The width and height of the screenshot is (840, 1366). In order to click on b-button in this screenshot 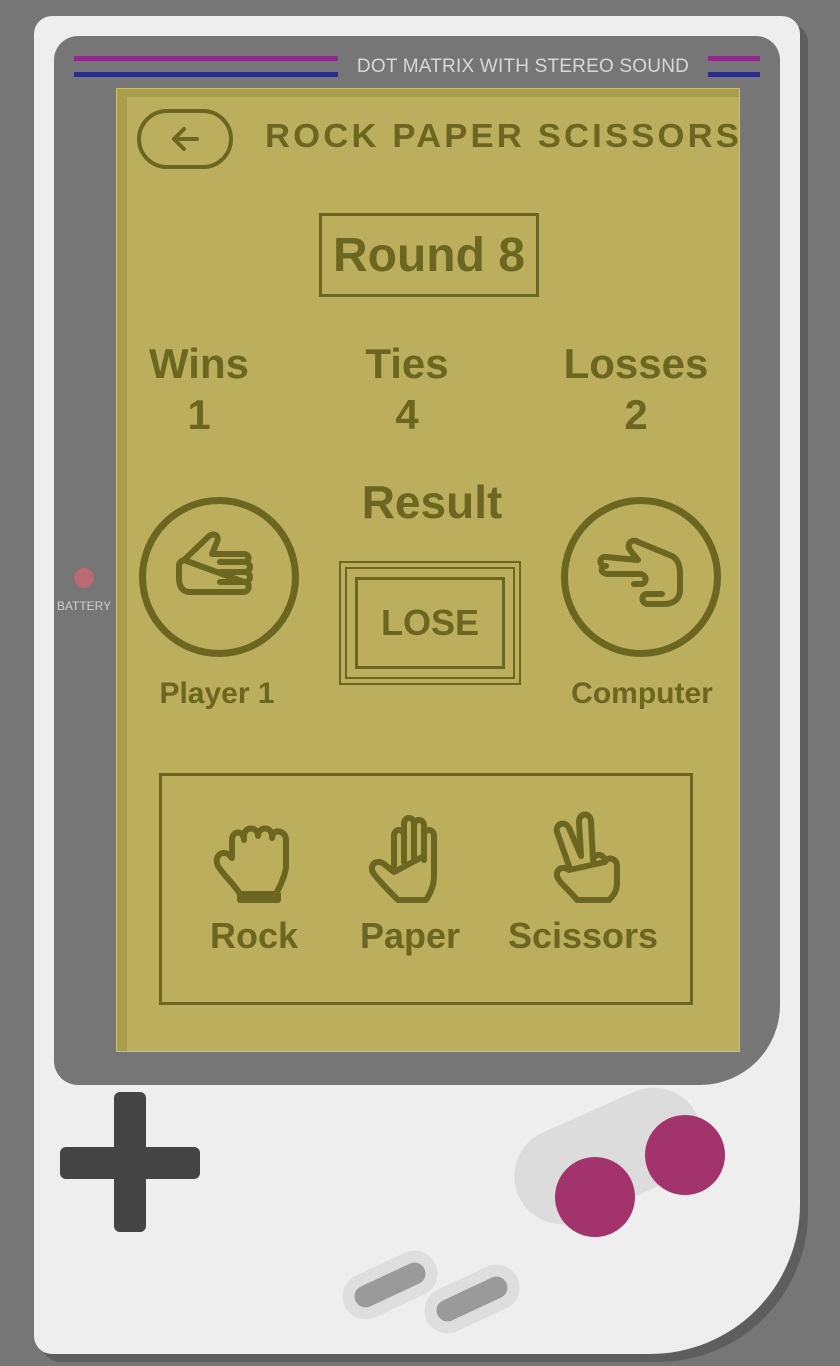, I will do `click(595, 1197)`.